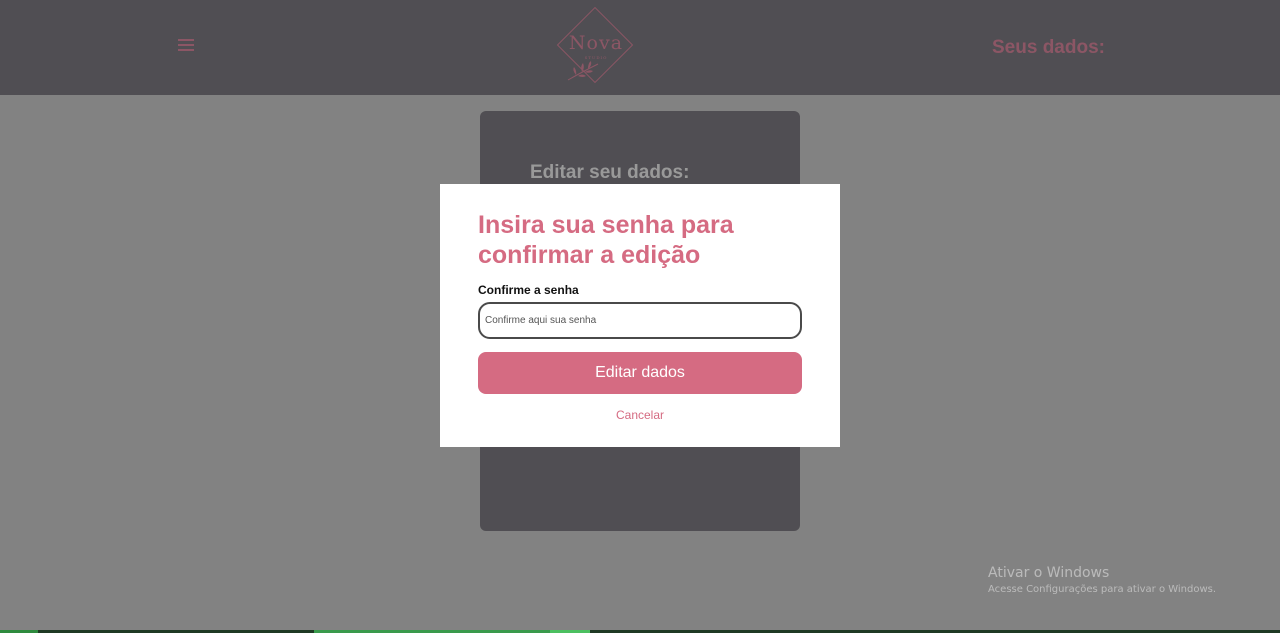  What do you see at coordinates (640, 320) in the screenshot?
I see `password-confirm-input` at bounding box center [640, 320].